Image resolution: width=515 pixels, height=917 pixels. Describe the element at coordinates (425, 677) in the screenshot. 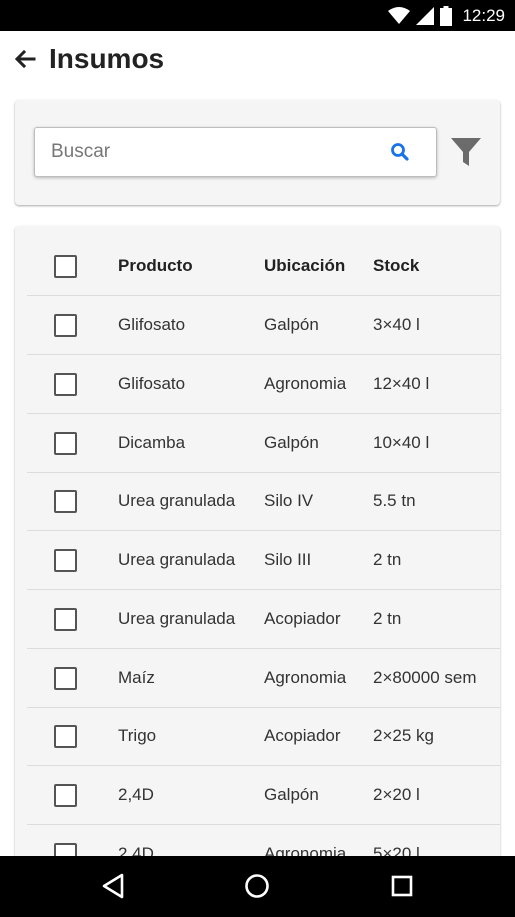

I see `cell-stock: 2×80000 sem` at that location.